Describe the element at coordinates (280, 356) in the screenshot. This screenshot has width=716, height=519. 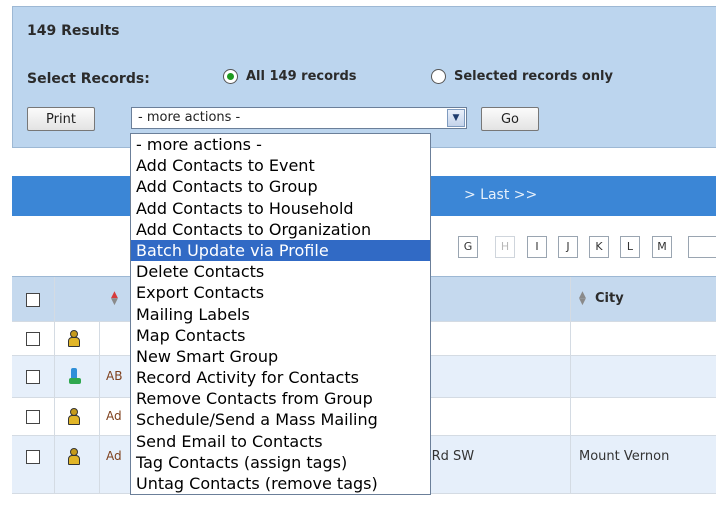
I see `option-new-smart-group: New Smart Group` at that location.